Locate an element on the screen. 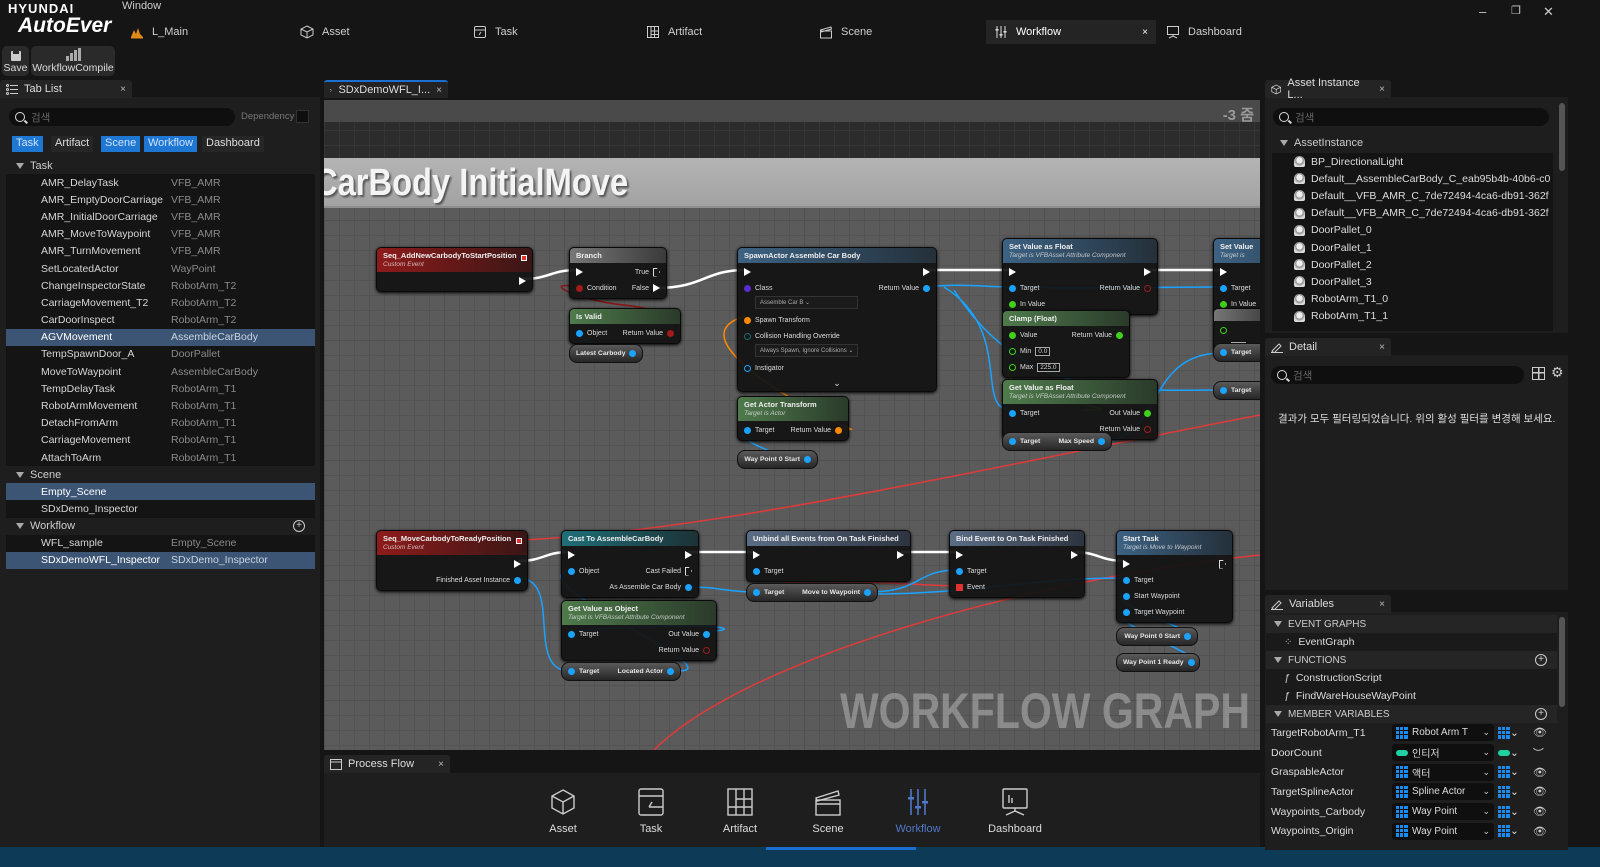 This screenshot has height=867, width=1600. pin: Instigator is located at coordinates (801, 368).